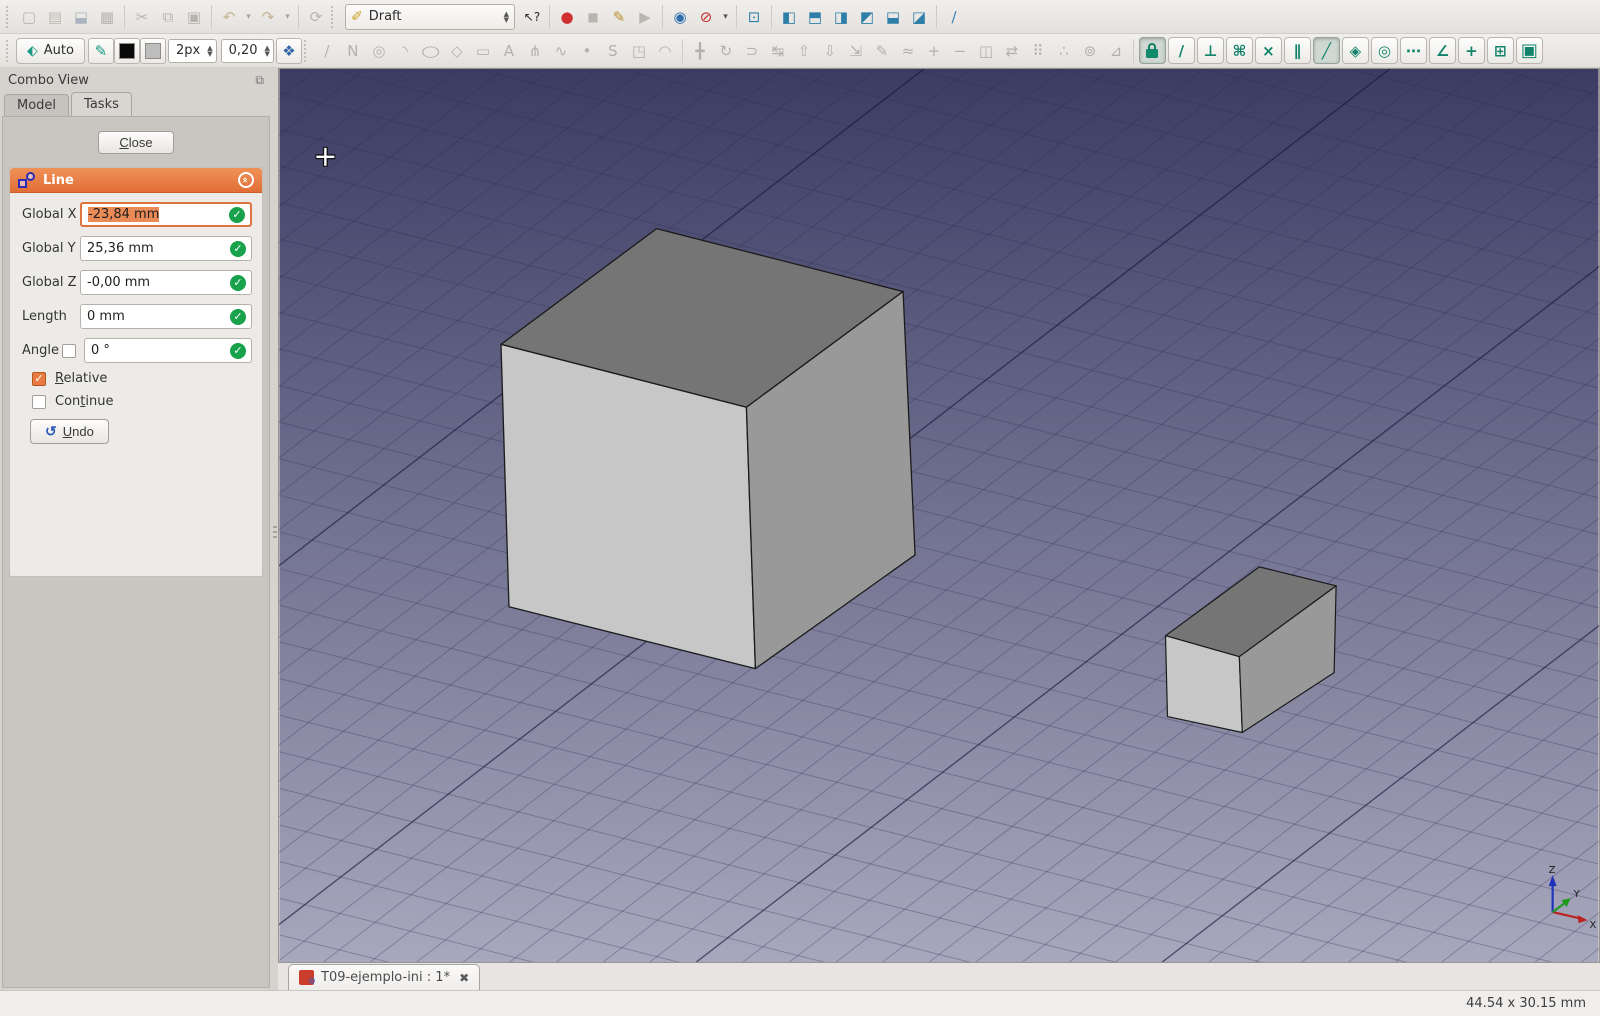 The width and height of the screenshot is (1600, 1016). I want to click on macro-edit-button: ✎, so click(619, 17).